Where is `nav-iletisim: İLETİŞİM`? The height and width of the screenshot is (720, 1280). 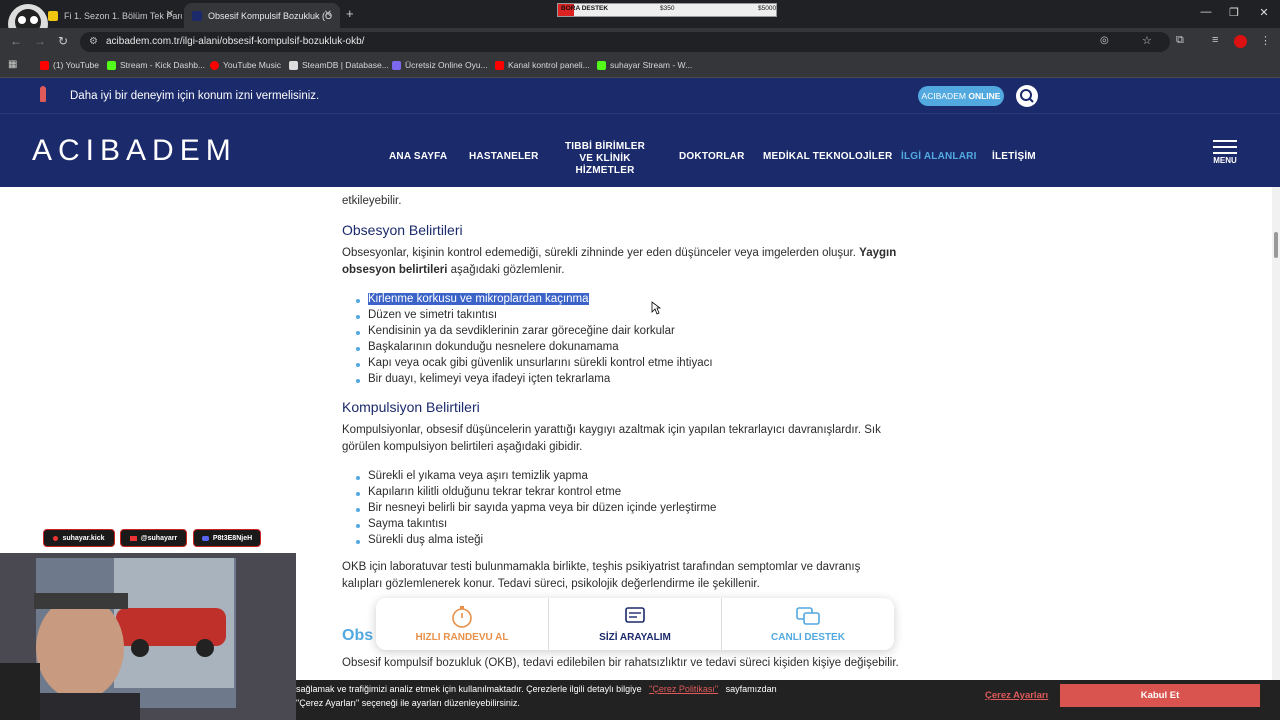
nav-iletisim: İLETİŞİM is located at coordinates (1014, 156).